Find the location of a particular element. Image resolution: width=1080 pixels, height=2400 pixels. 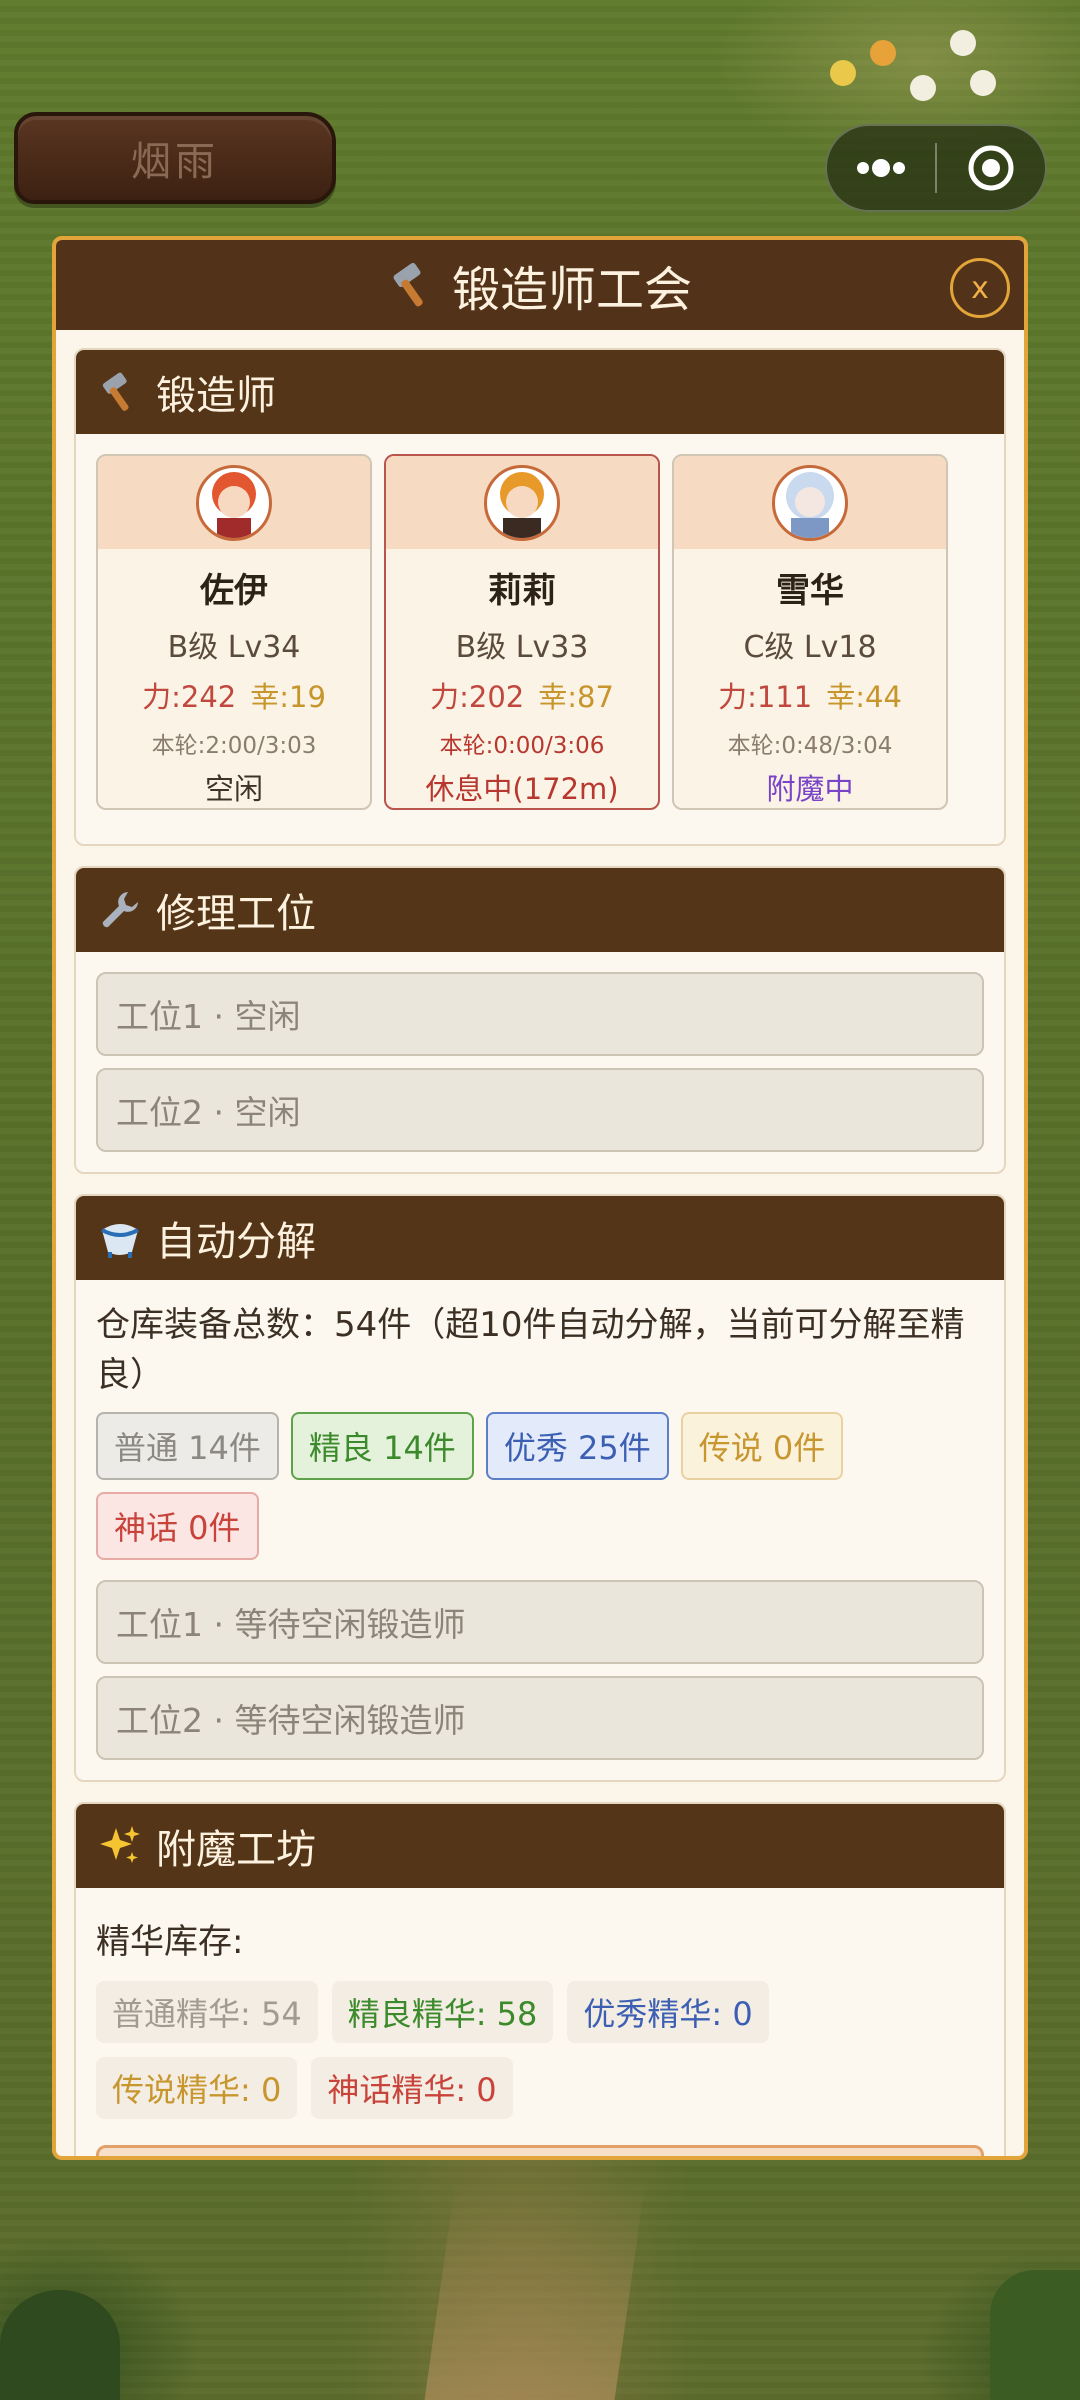

essence-normal: 普通精华: 54 is located at coordinates (207, 2012).